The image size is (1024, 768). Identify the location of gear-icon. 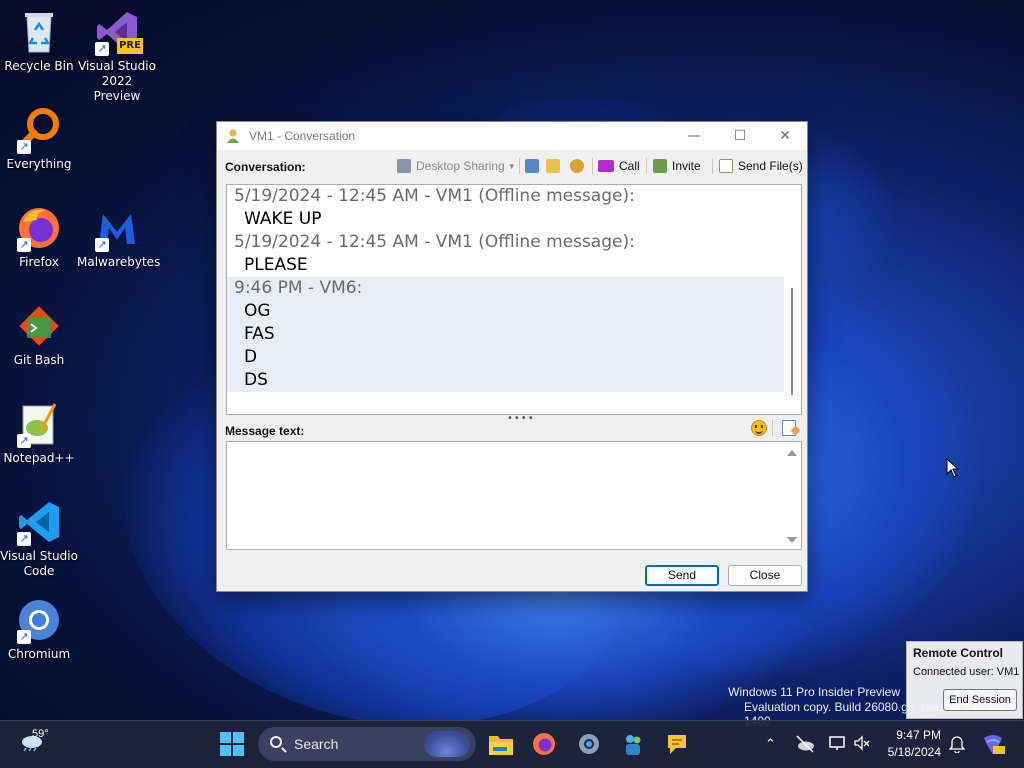
(577, 166).